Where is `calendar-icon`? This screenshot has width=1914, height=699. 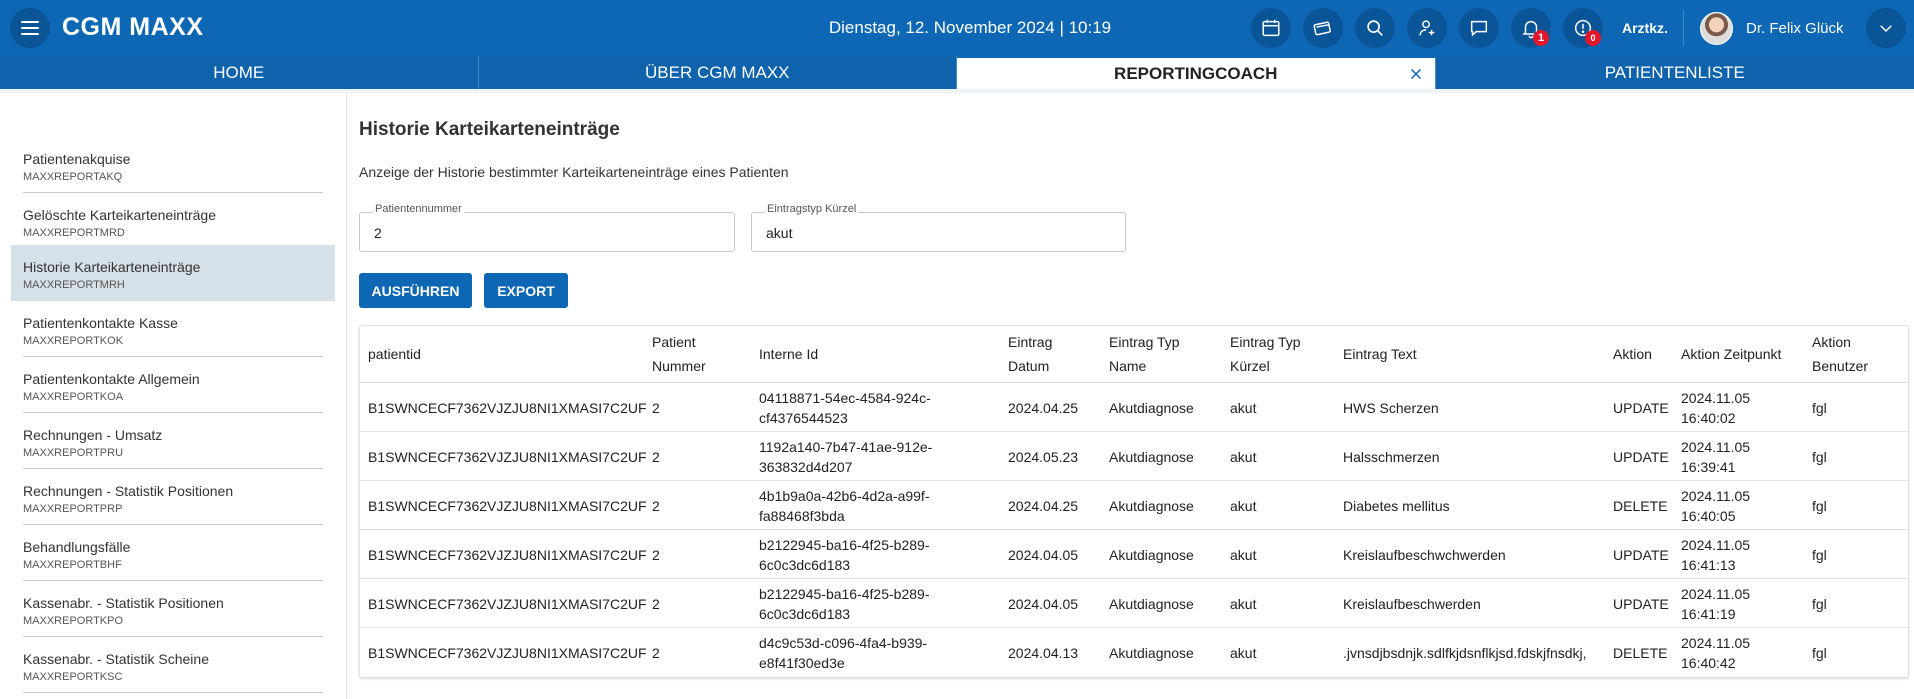
calendar-icon is located at coordinates (1271, 28).